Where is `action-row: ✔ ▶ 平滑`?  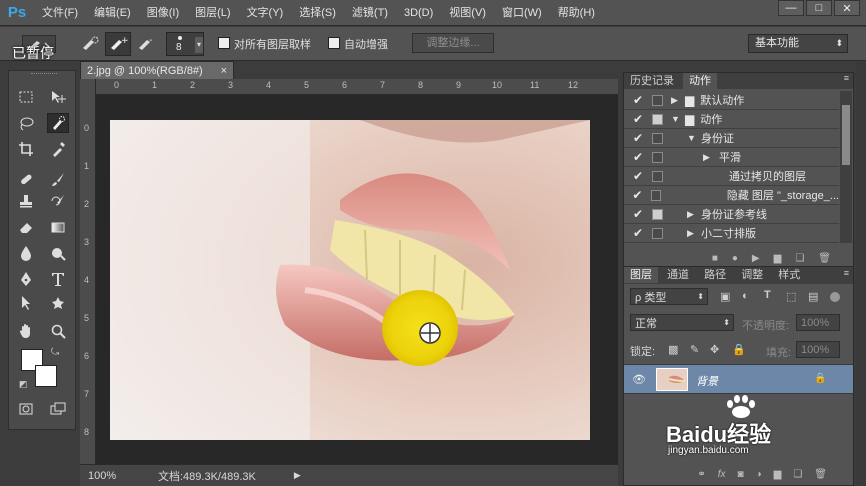
action-row: ✔ ▶ 平滑 is located at coordinates (731, 157).